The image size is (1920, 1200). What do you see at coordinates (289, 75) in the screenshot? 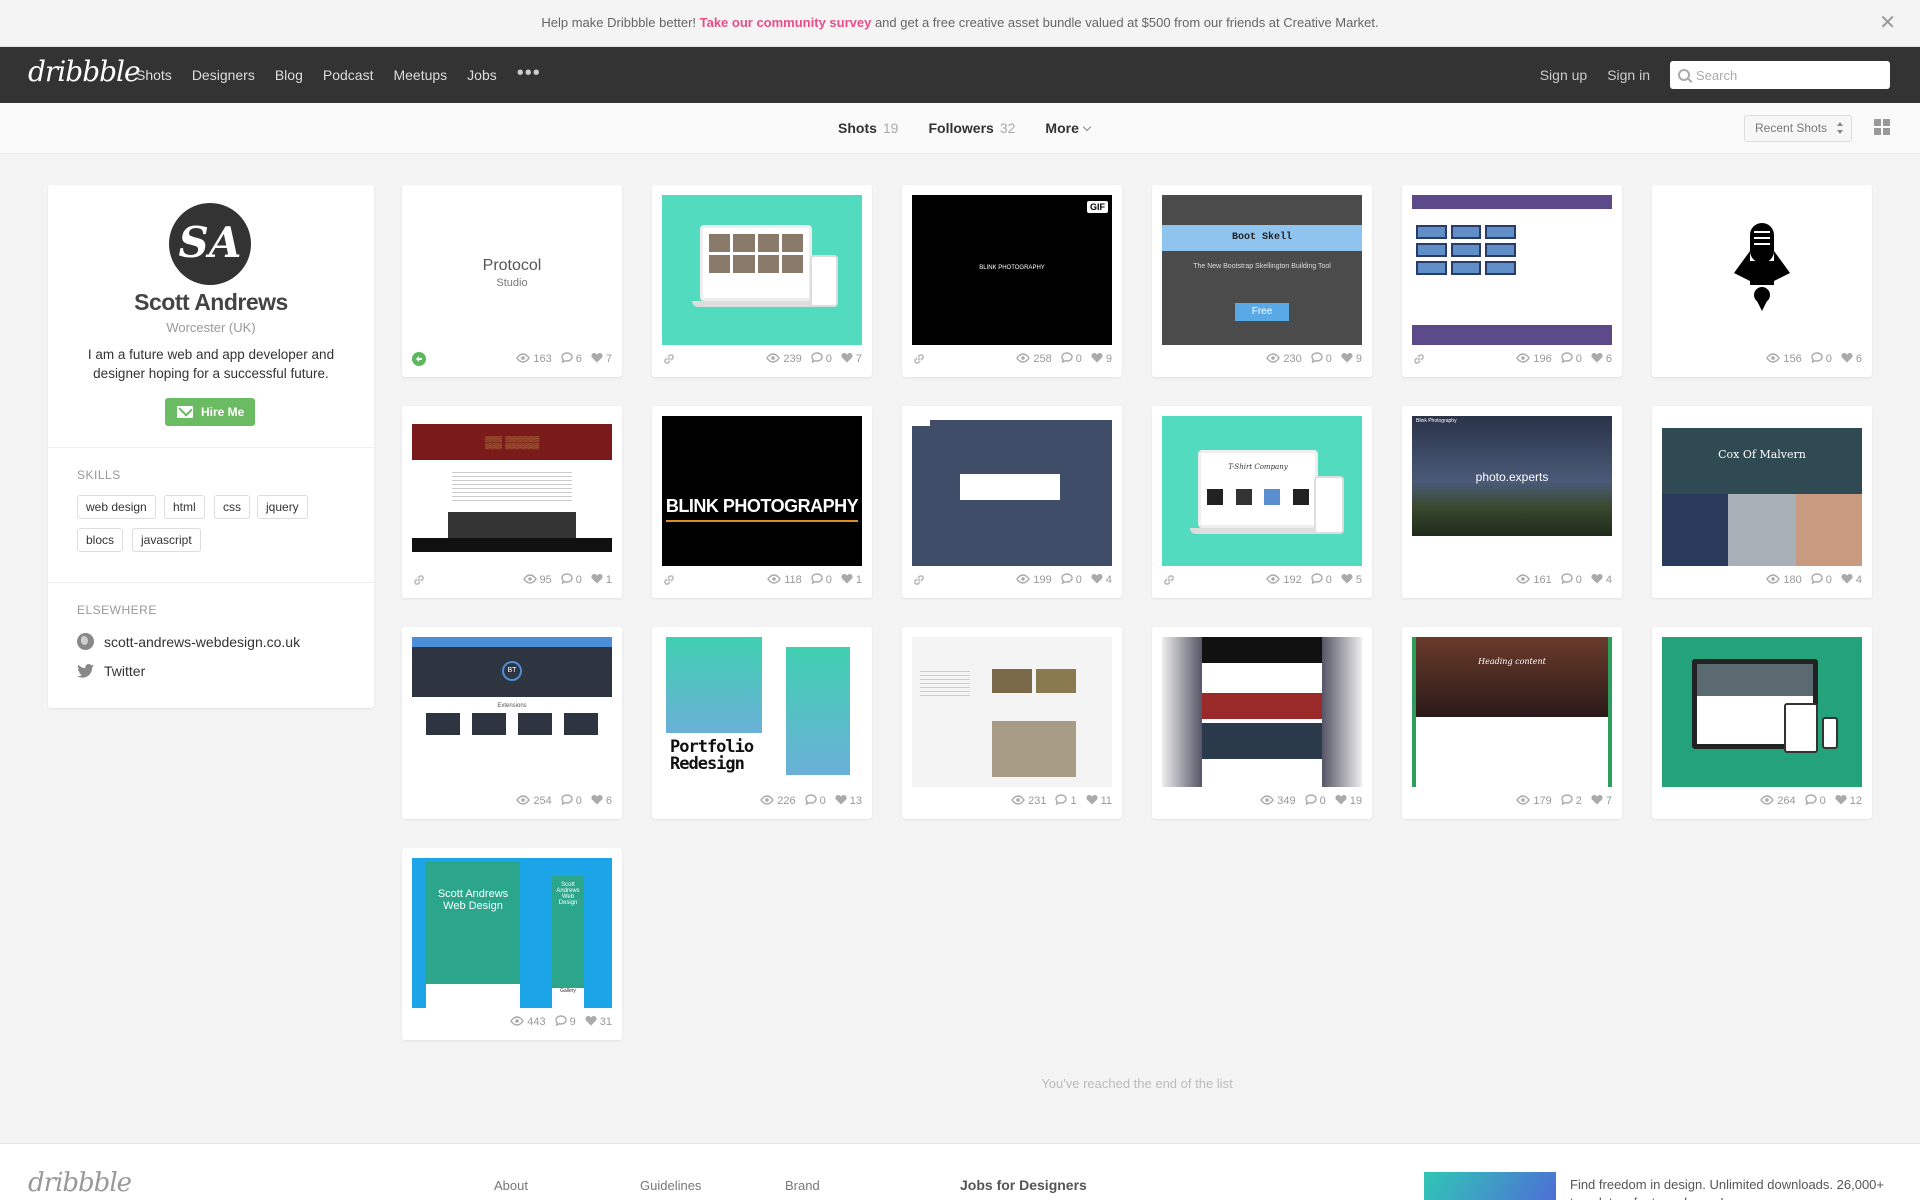
I see `nav-blog: Blog` at bounding box center [289, 75].